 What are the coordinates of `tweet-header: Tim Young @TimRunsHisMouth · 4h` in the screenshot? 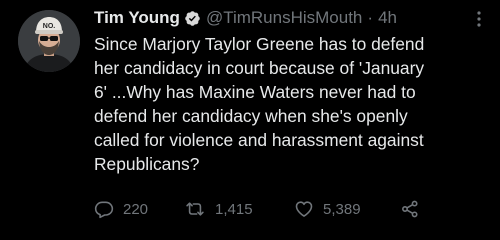 It's located at (245, 18).